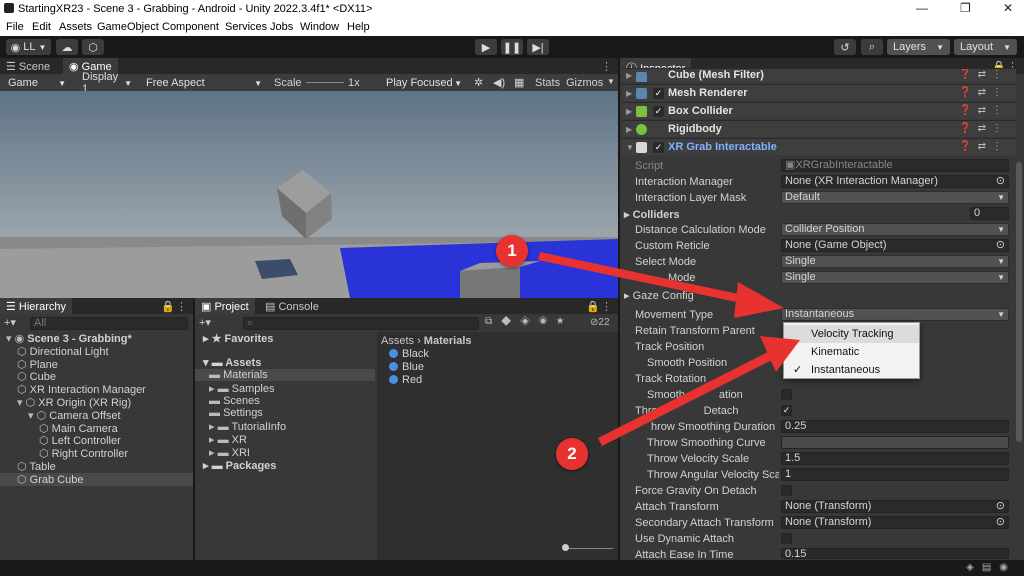  Describe the element at coordinates (759, 300) in the screenshot. I see `arrow-one-head` at that location.